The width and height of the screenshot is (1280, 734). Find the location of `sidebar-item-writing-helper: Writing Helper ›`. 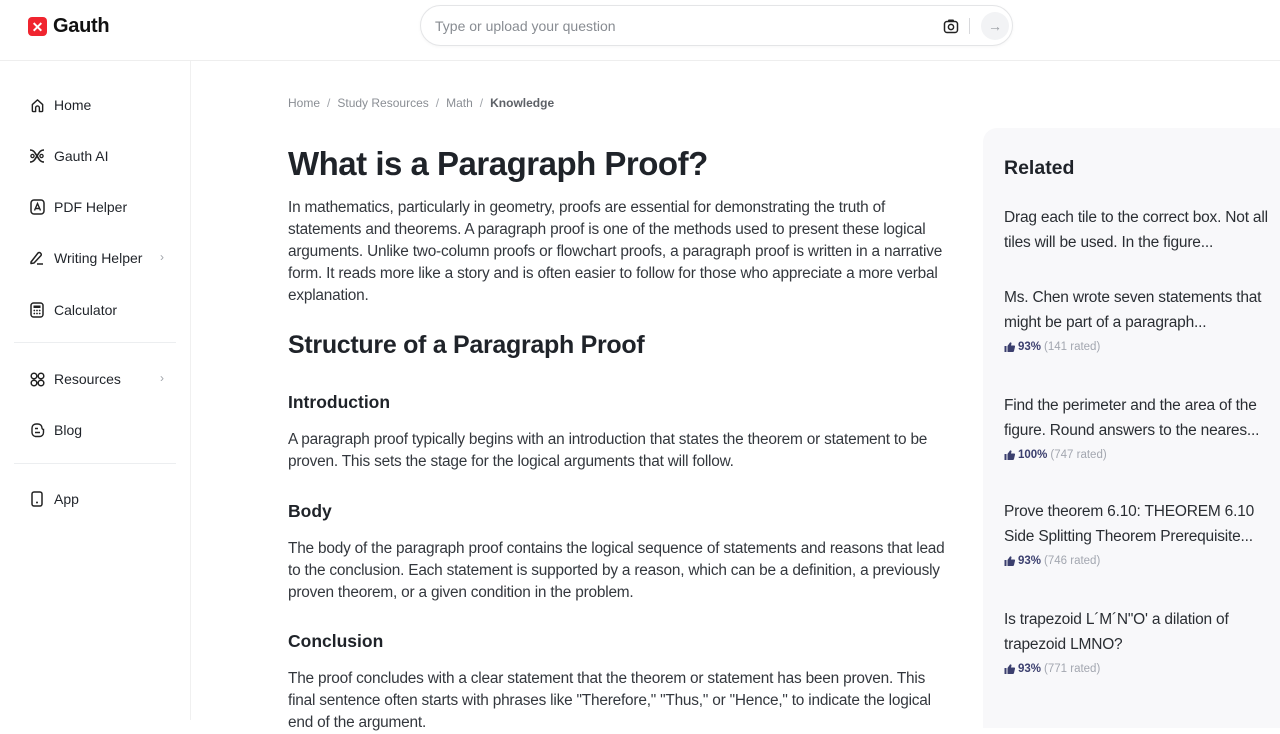

sidebar-item-writing-helper: Writing Helper › is located at coordinates (95, 258).